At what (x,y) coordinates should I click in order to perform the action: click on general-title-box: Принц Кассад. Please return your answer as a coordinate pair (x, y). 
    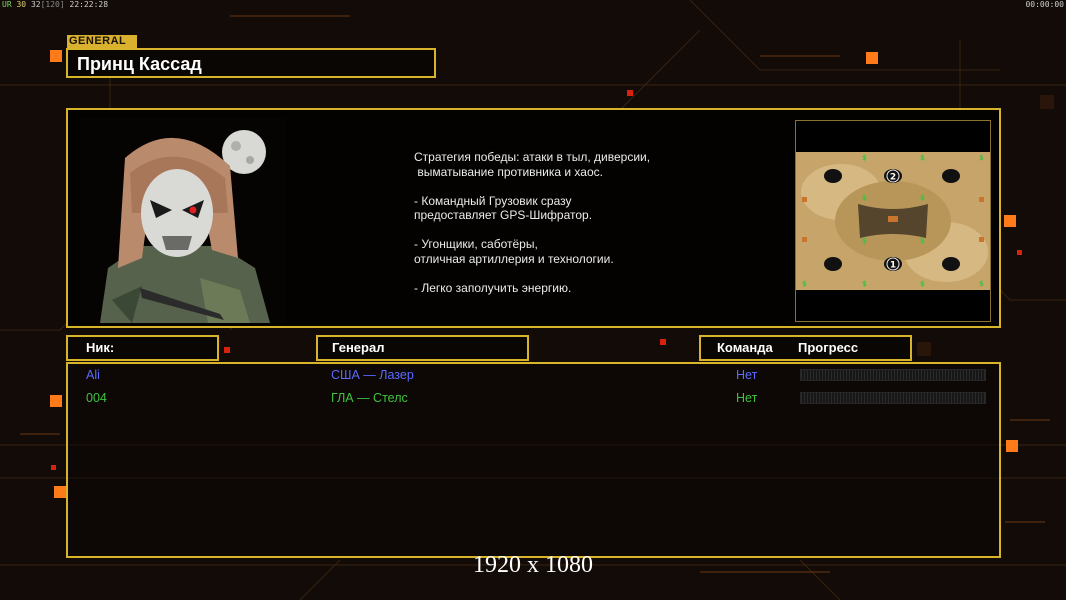
    Looking at the image, I should click on (251, 63).